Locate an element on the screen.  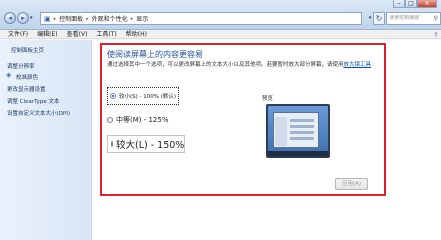
sidebar-item-display-settings: 更改显示器设置 is located at coordinates (26, 89).